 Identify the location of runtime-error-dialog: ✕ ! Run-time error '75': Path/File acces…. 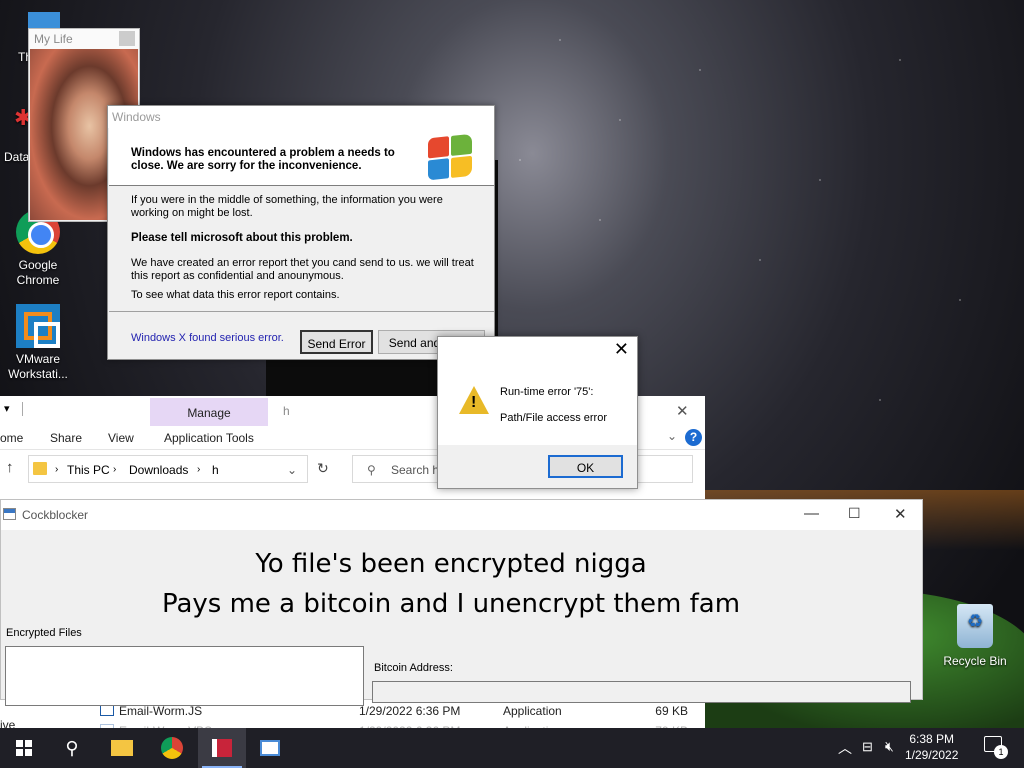
(537, 412).